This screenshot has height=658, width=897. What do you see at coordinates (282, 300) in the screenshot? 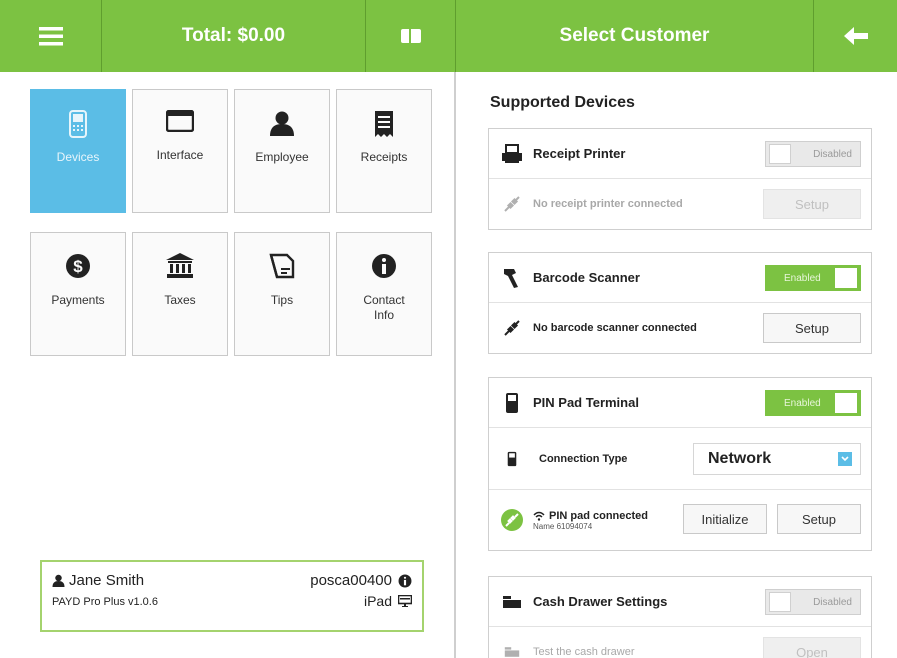
I see `tile-label: Tips` at bounding box center [282, 300].